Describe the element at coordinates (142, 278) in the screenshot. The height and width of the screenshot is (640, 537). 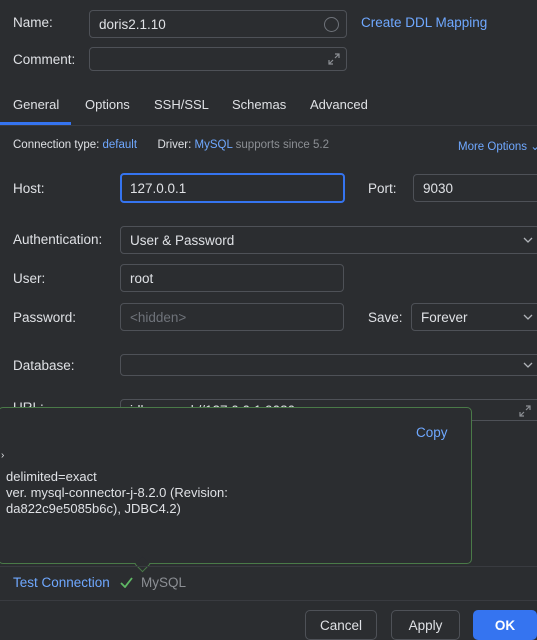
I see `user-value: root` at that location.